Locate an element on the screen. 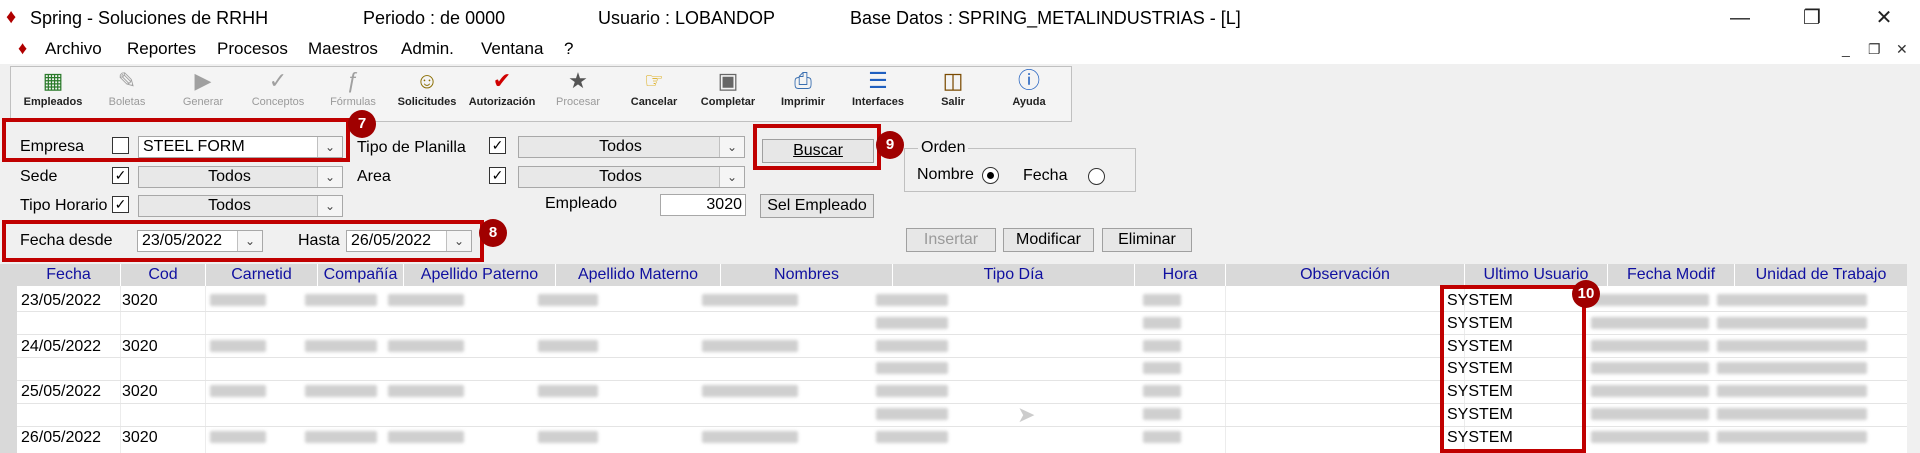 This screenshot has height=453, width=1920. col-hora: Hora is located at coordinates (1180, 275).